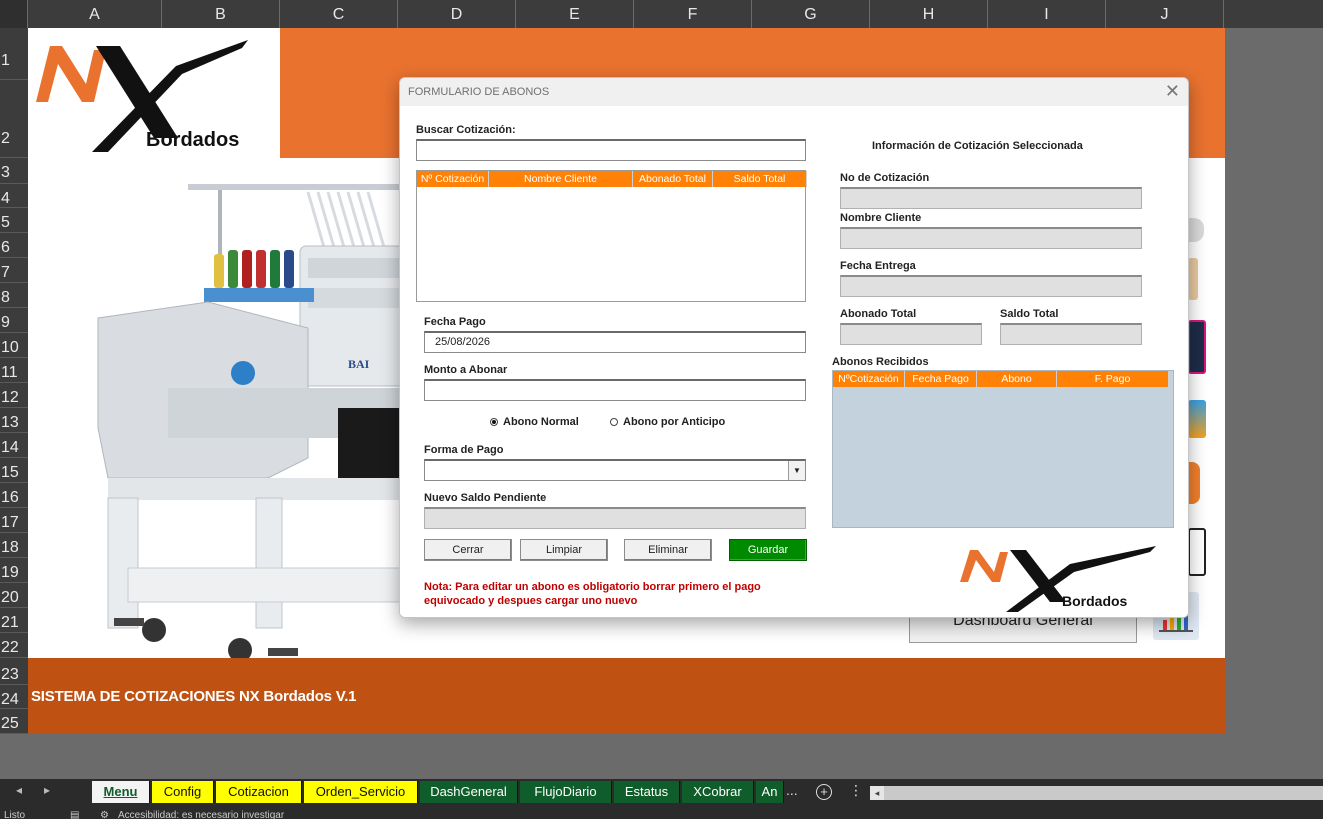  What do you see at coordinates (47, 790) in the screenshot?
I see `tab-scroll-right-icon: ▸` at bounding box center [47, 790].